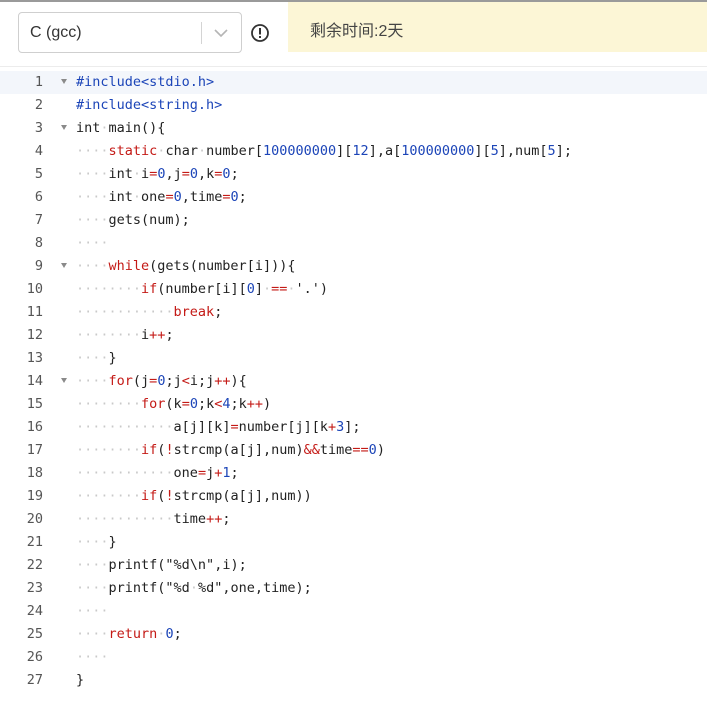  What do you see at coordinates (149, 220) in the screenshot?
I see `code-token: gets(num);` at bounding box center [149, 220].